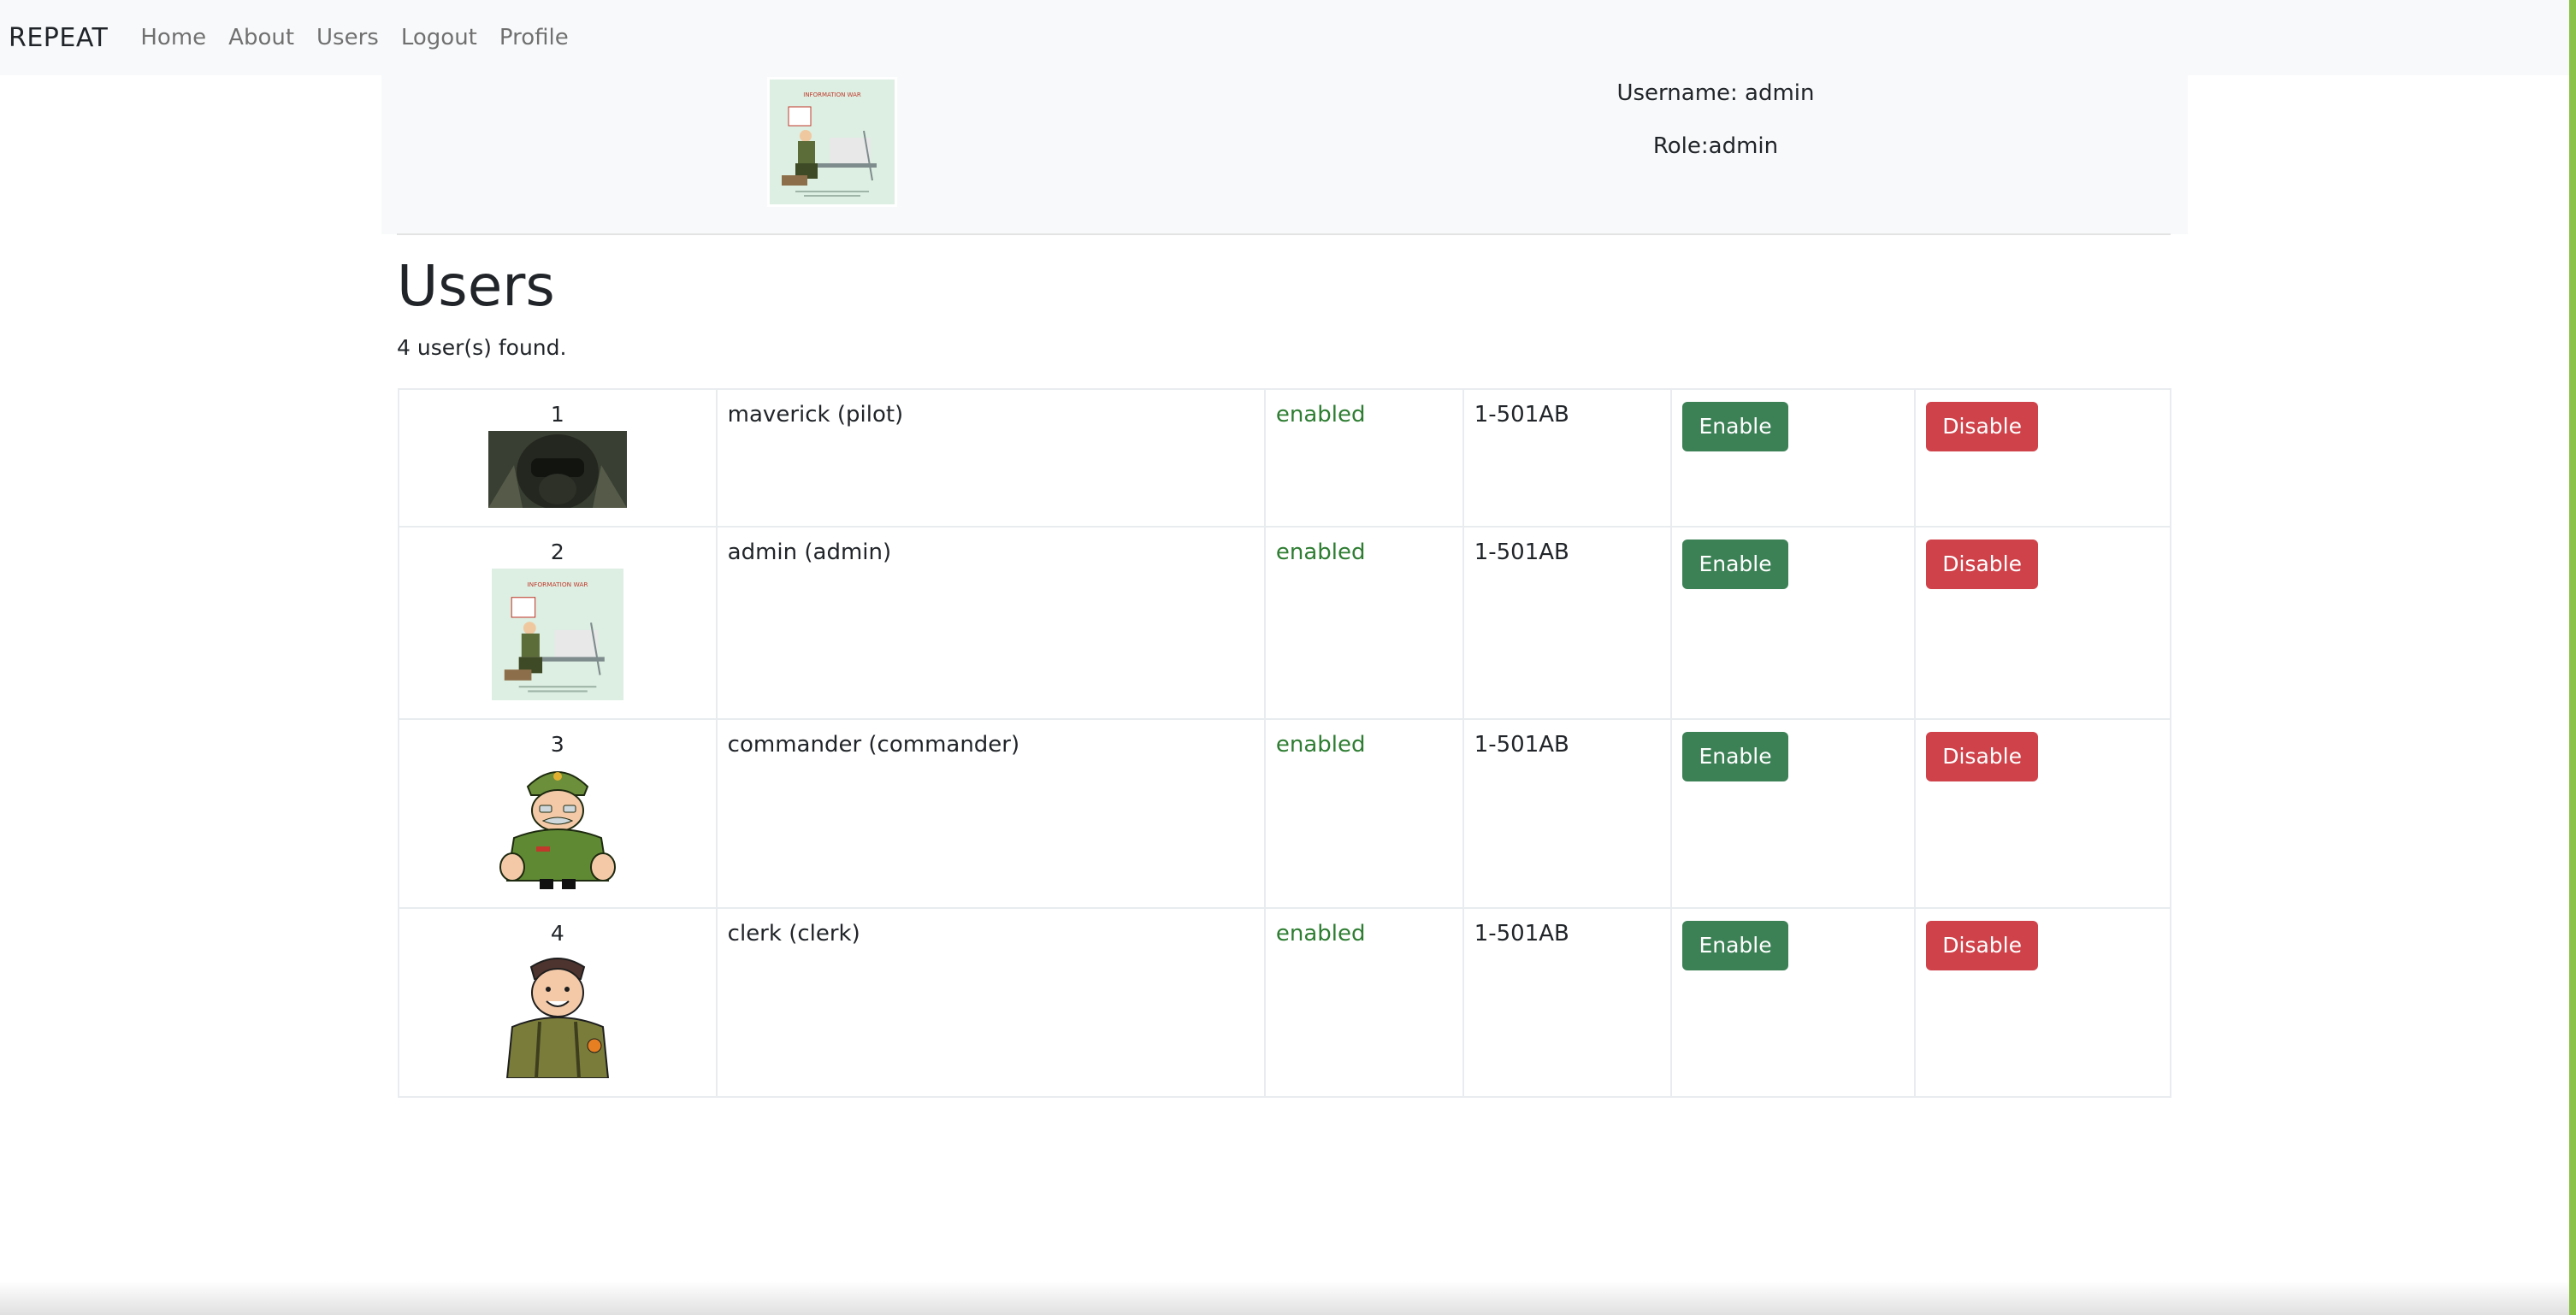  I want to click on user-name: admin (admin), so click(990, 623).